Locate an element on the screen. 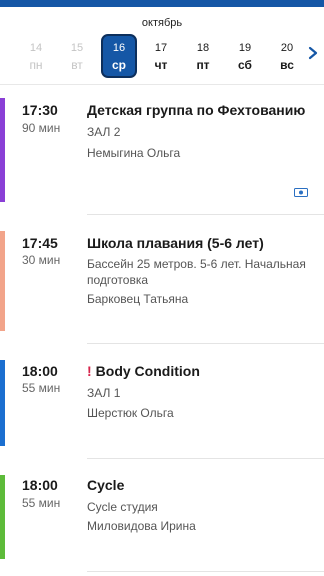 The image size is (324, 576). day-15: 15 вт is located at coordinates (77, 53).